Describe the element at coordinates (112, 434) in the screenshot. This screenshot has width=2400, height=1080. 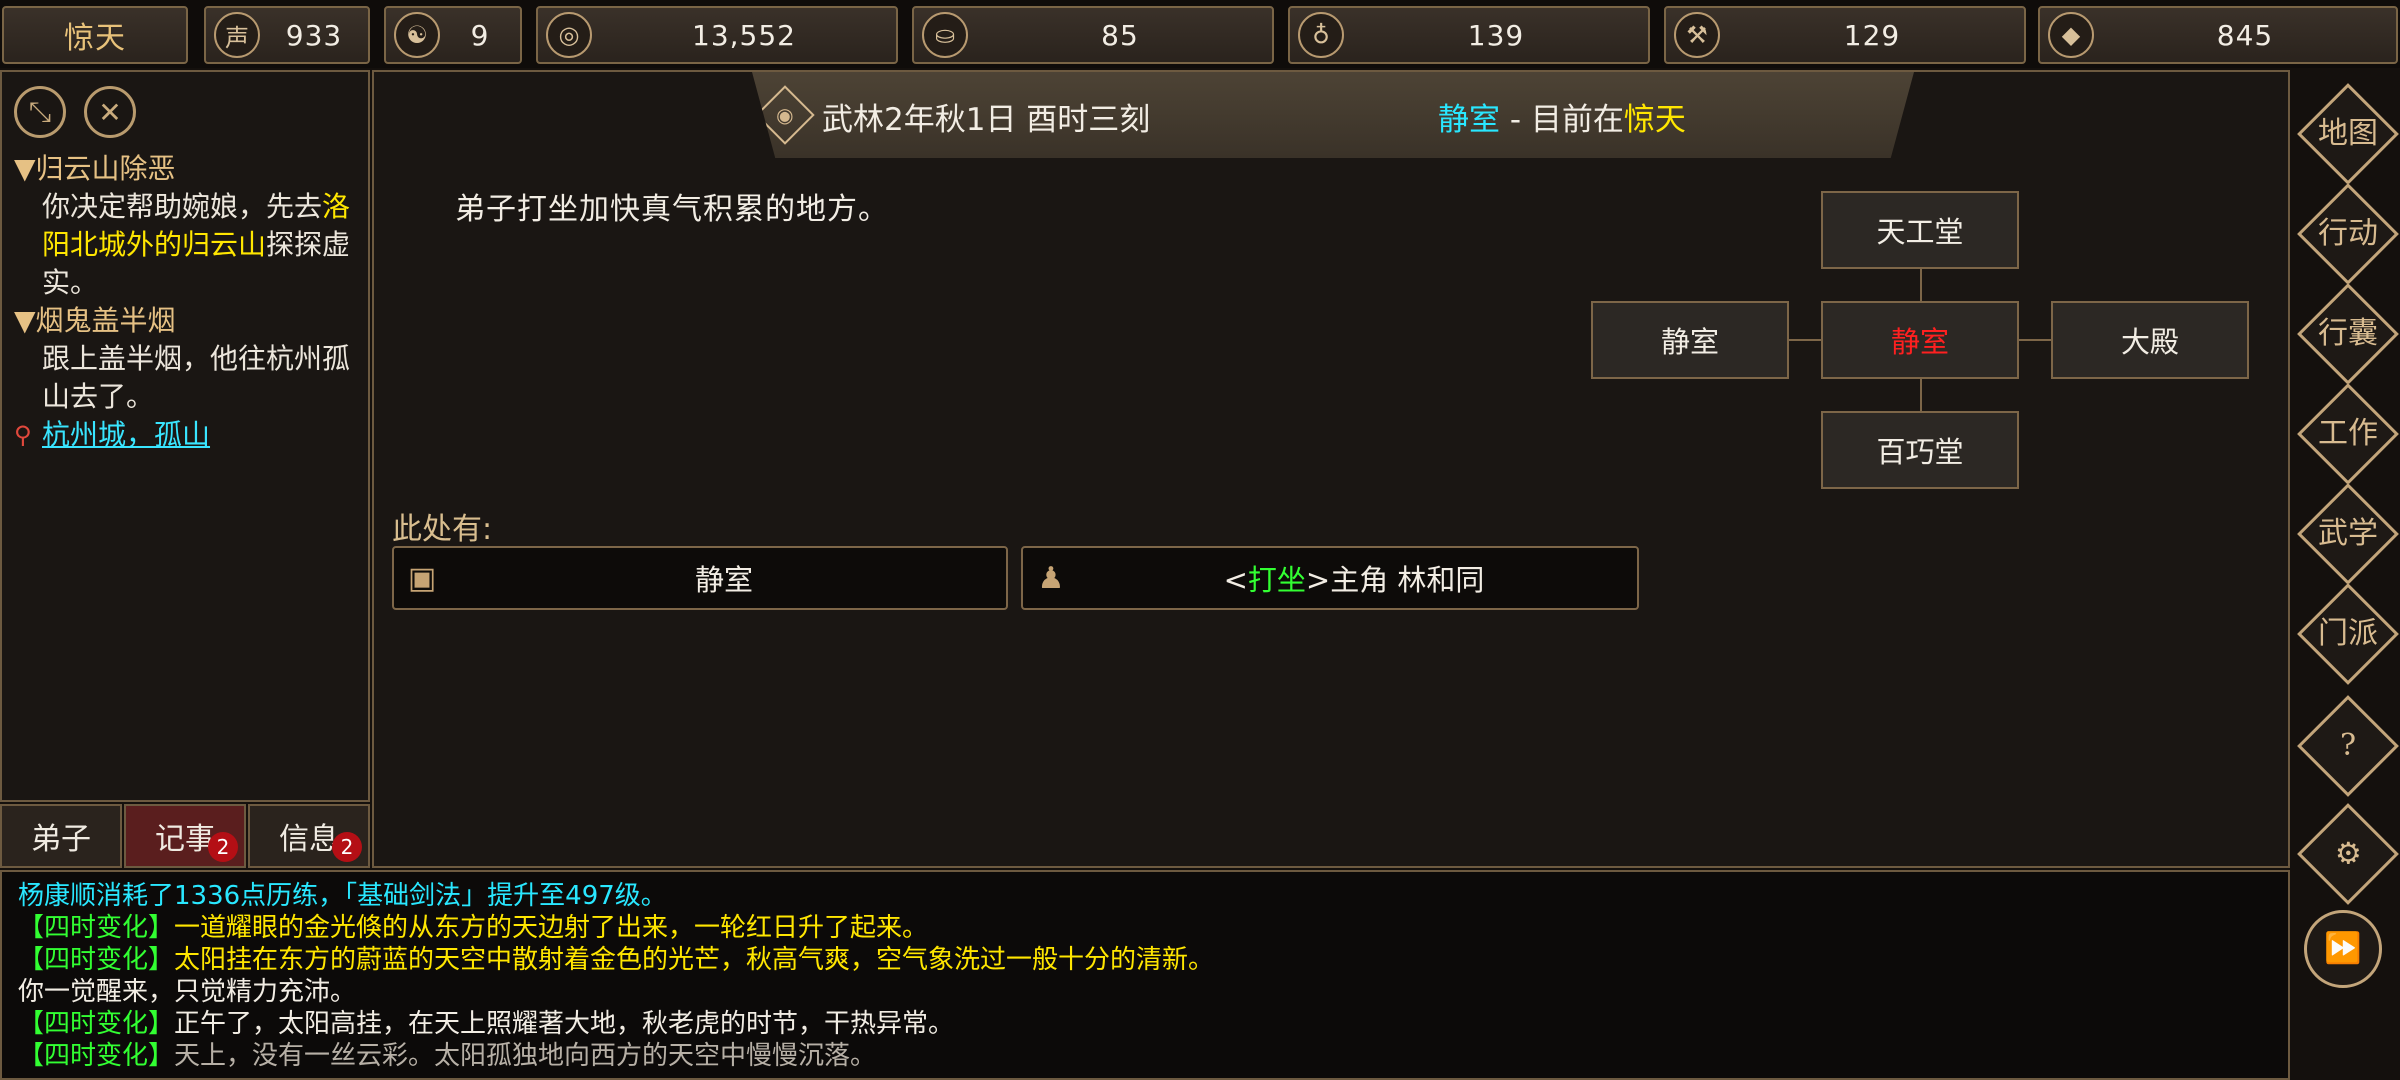
I see `quest-location-link: 杭州城，孤山` at that location.